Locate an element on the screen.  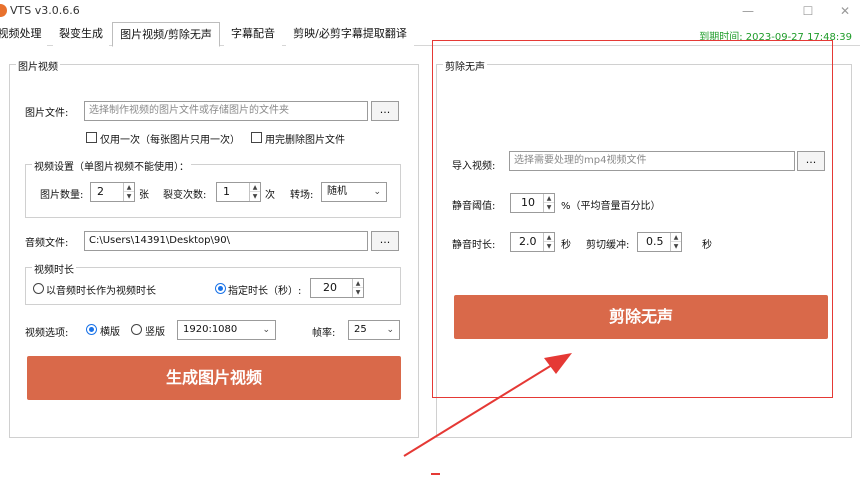
annotation-arrow-icon is located at coordinates (487, 405).